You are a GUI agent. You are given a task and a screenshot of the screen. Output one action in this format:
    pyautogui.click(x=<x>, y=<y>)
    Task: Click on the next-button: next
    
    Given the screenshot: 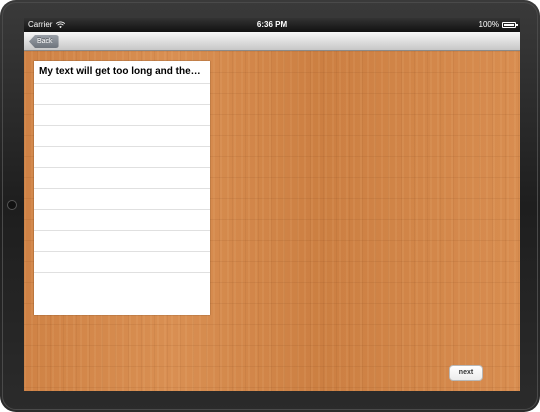 What is the action you would take?
    pyautogui.click(x=466, y=373)
    